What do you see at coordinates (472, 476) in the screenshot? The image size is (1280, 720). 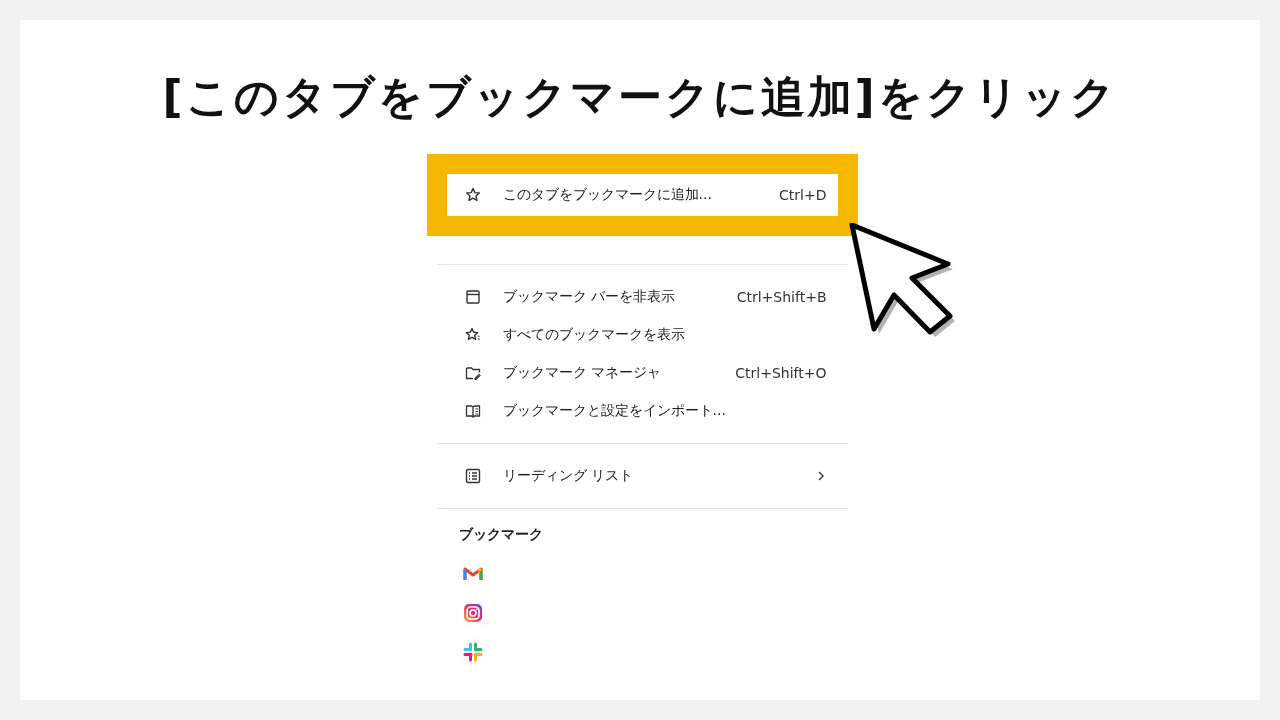 I see `list-icon` at bounding box center [472, 476].